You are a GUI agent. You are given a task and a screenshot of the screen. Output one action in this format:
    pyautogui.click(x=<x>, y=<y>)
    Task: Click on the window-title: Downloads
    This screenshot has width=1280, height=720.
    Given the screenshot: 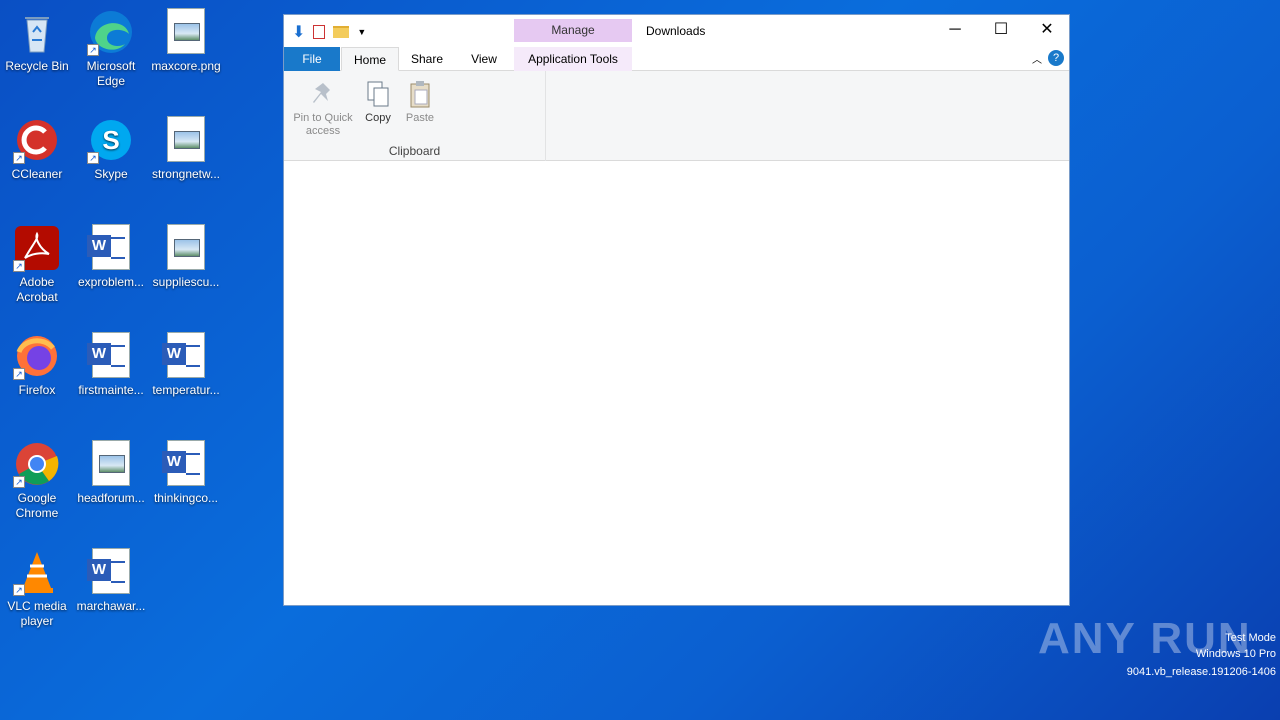 What is the action you would take?
    pyautogui.click(x=676, y=31)
    